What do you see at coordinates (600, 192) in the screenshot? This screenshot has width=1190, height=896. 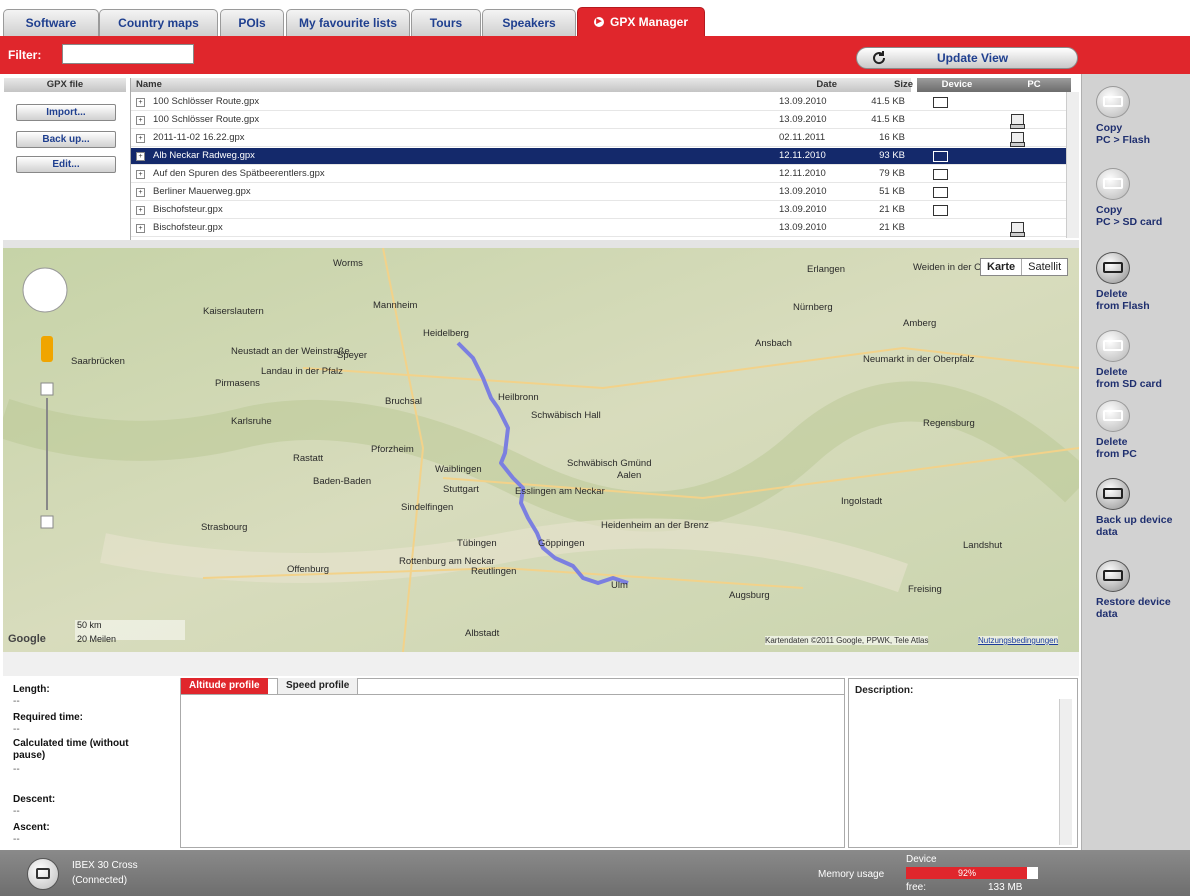 I see `table-row: + Berliner Mauerweg.gpx 13.09.2010 51 KB` at bounding box center [600, 192].